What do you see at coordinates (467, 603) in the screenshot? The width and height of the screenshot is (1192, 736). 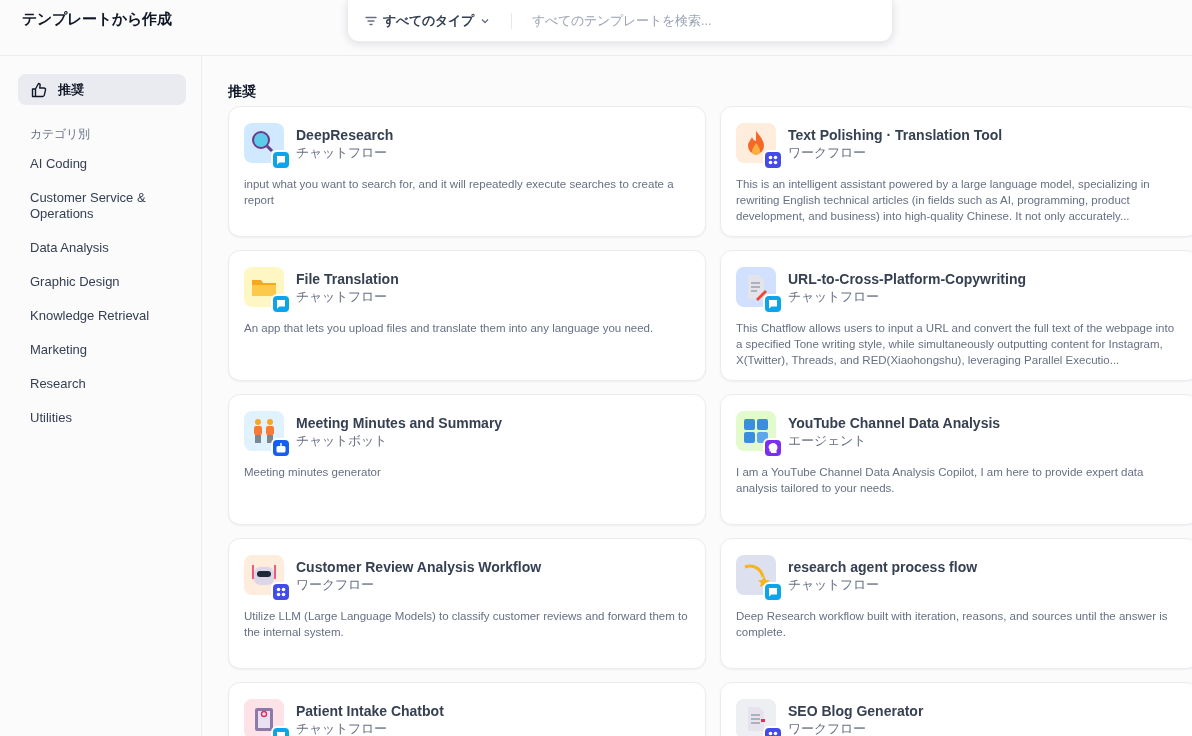 I see `template-card: Customer Review Analysis Workflow ワークフロー Utilize LLM (Large Language Models) to classify customer reviews and forward them to the internal system.` at bounding box center [467, 603].